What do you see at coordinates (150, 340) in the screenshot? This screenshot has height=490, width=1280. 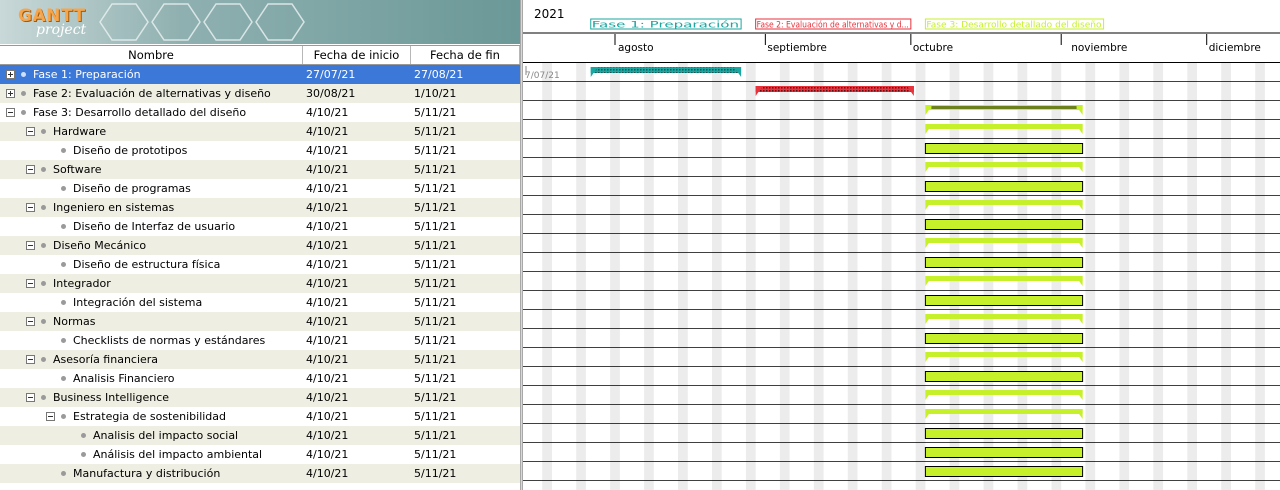 I see `task-name-cell: Checklists de normas y estándares` at bounding box center [150, 340].